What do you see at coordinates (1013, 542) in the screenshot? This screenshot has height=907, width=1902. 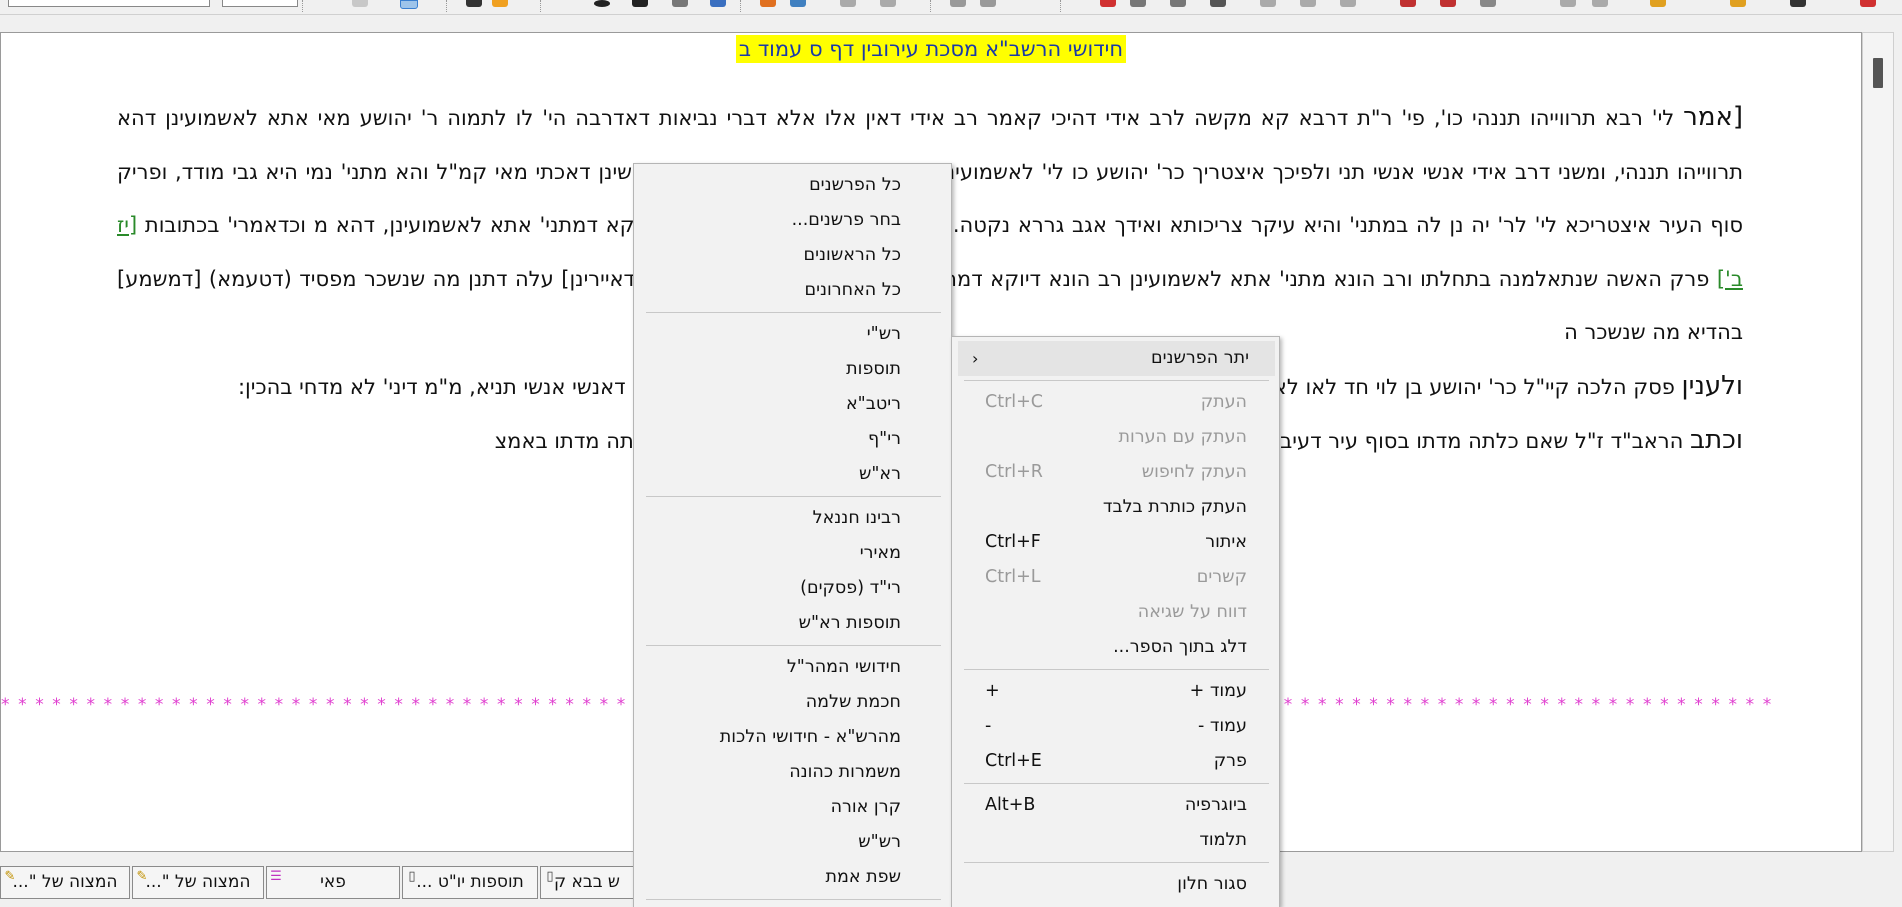 I see `menu-item-shortcut: Ctrl+F` at bounding box center [1013, 542].